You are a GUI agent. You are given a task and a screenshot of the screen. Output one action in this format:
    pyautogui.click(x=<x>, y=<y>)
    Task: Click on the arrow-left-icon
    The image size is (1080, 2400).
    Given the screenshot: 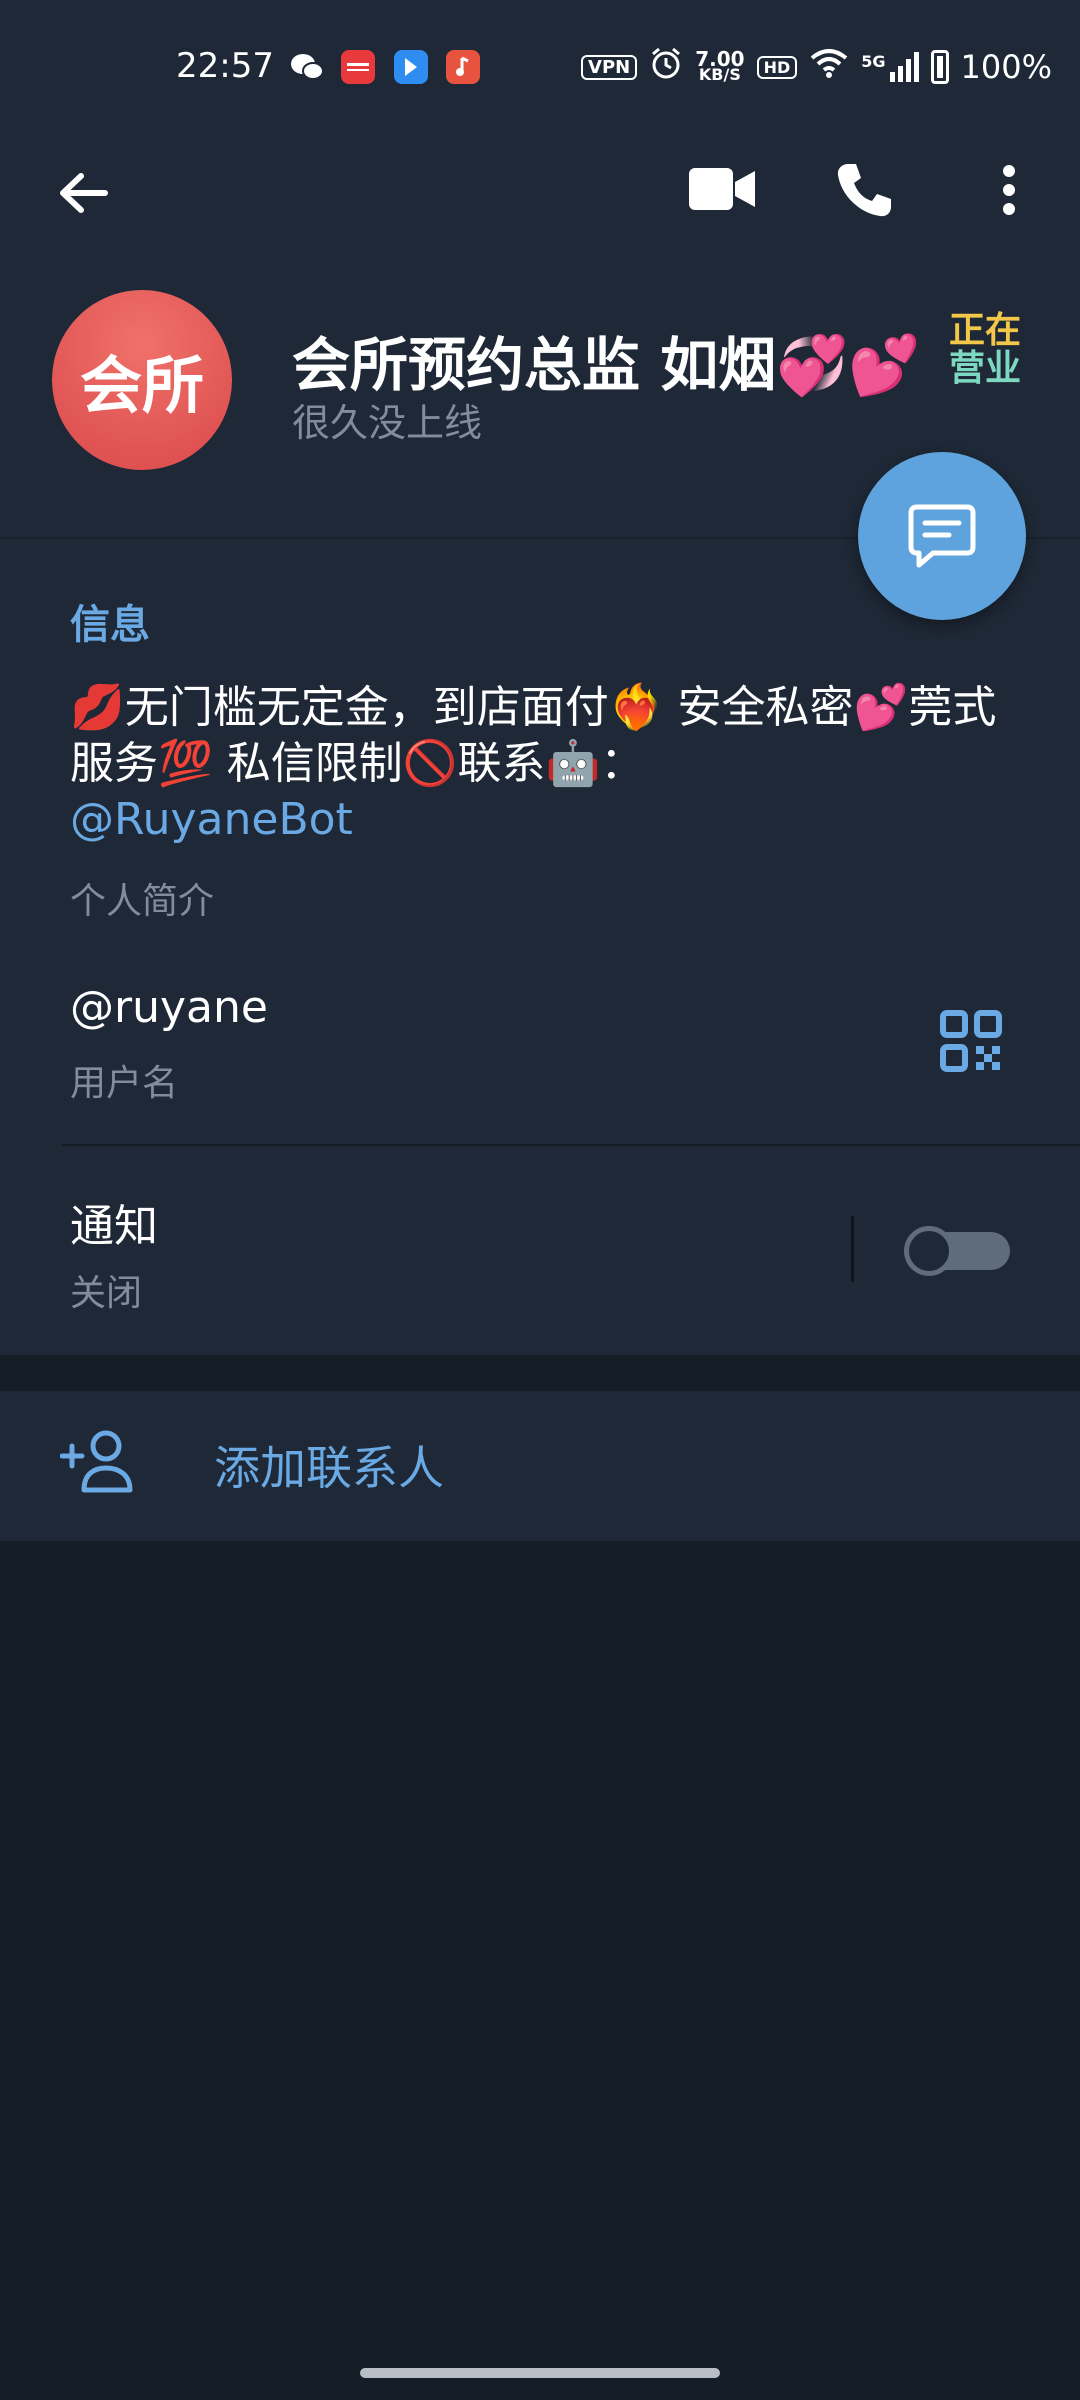 What is the action you would take?
    pyautogui.click(x=84, y=193)
    